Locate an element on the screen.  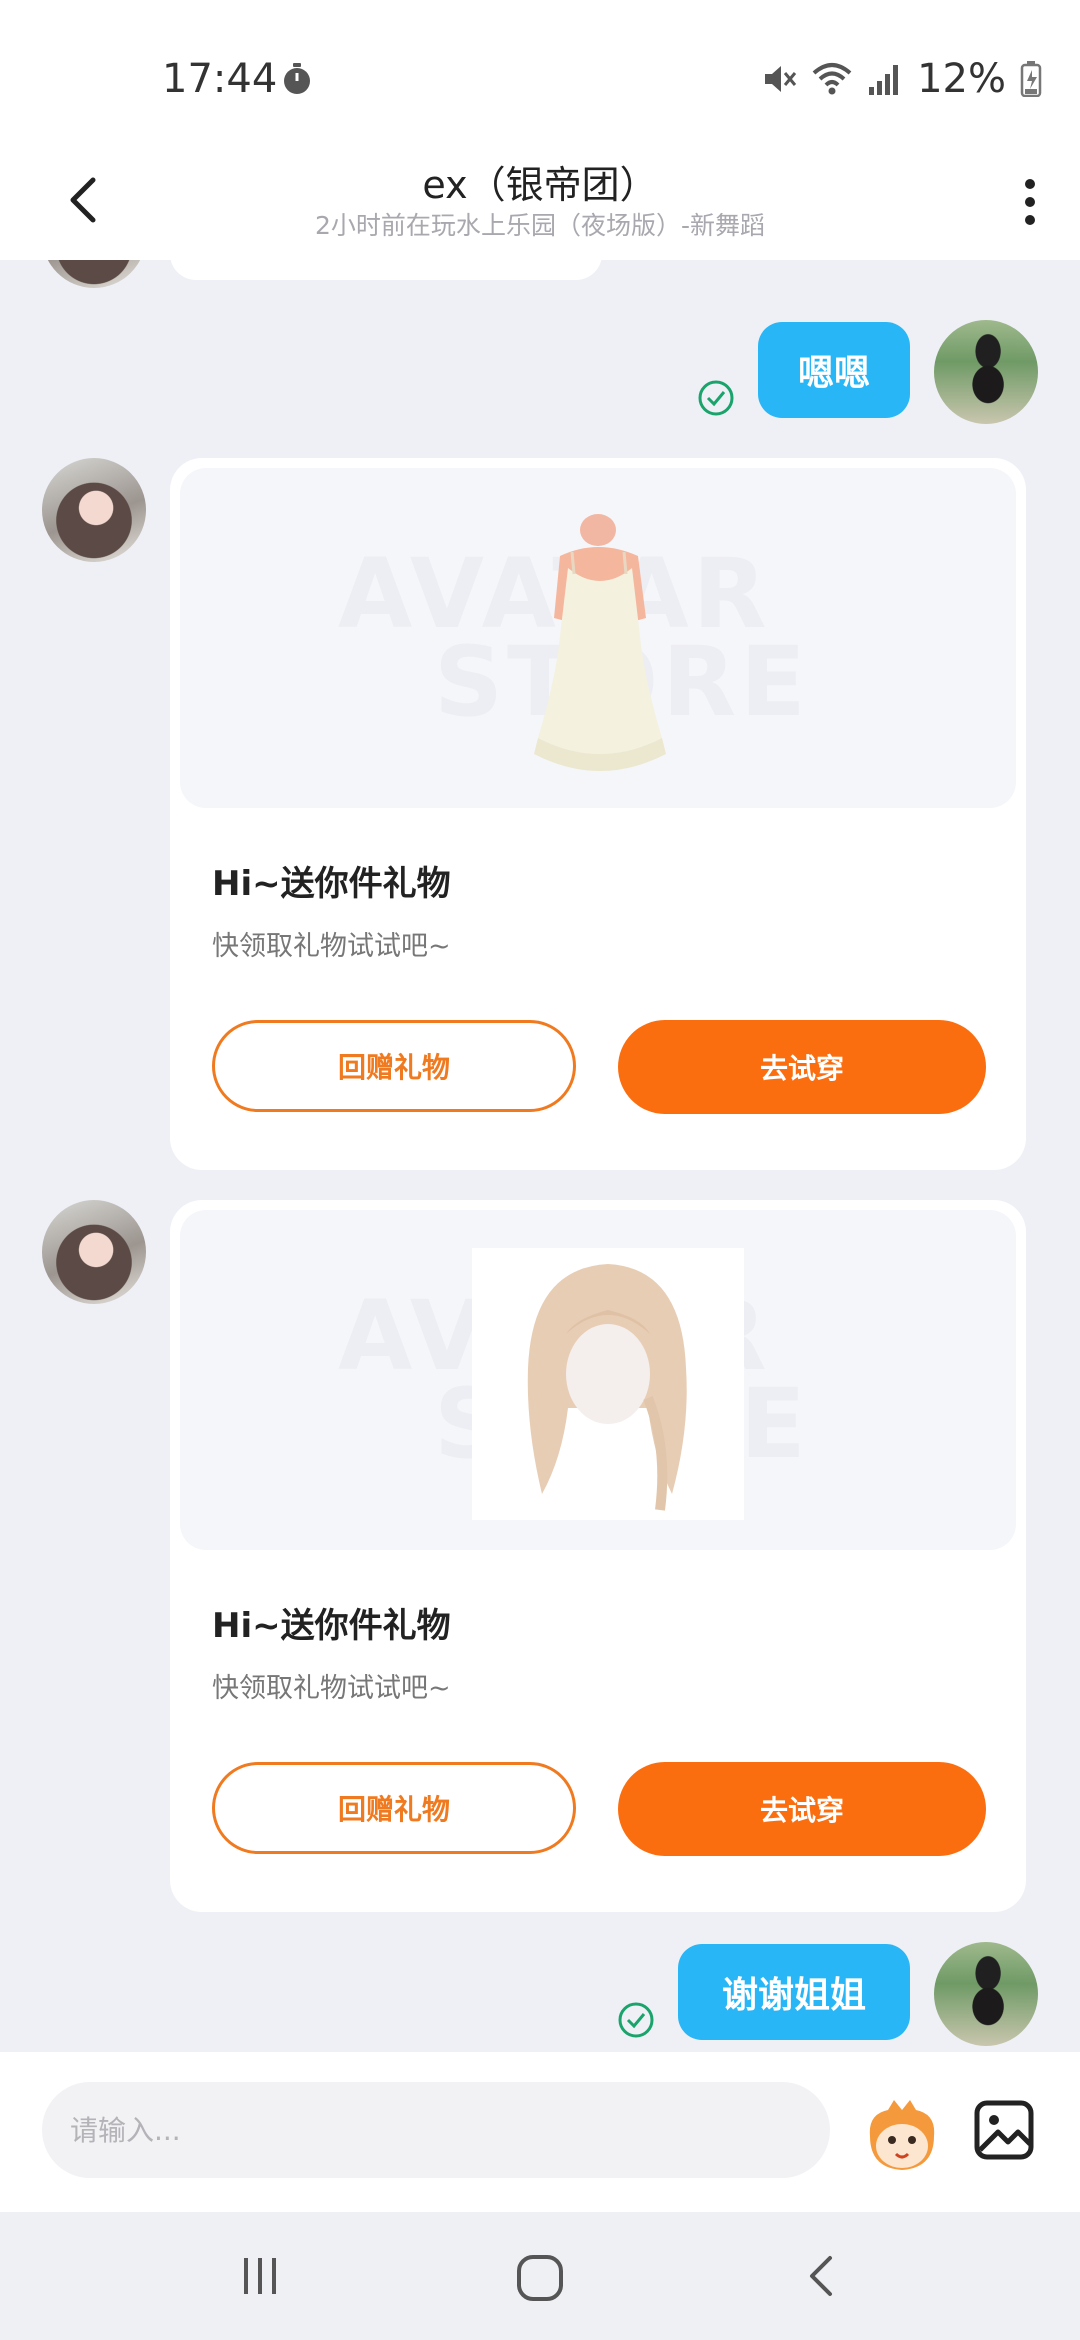
sticker-icon is located at coordinates (901, 2136).